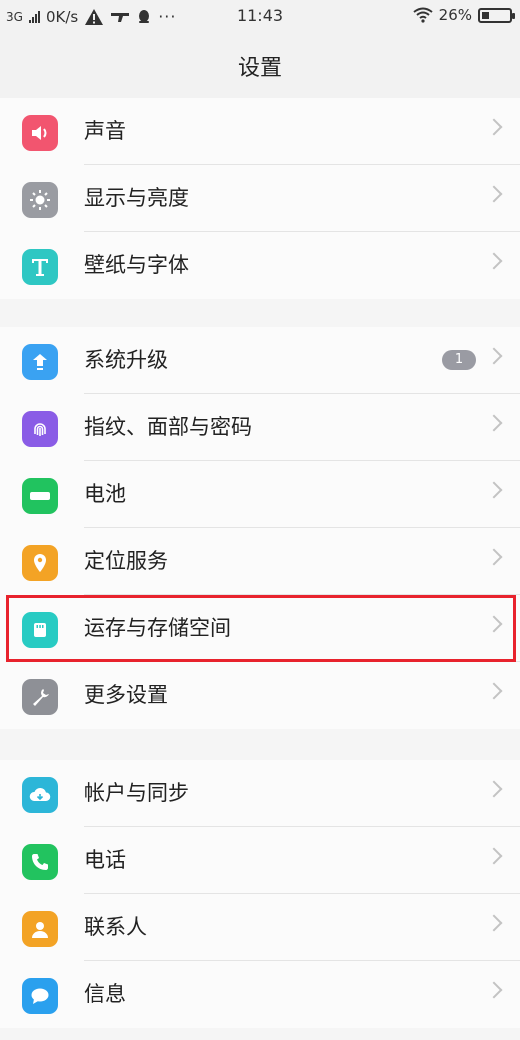  I want to click on fingerprint-icon, so click(40, 429).